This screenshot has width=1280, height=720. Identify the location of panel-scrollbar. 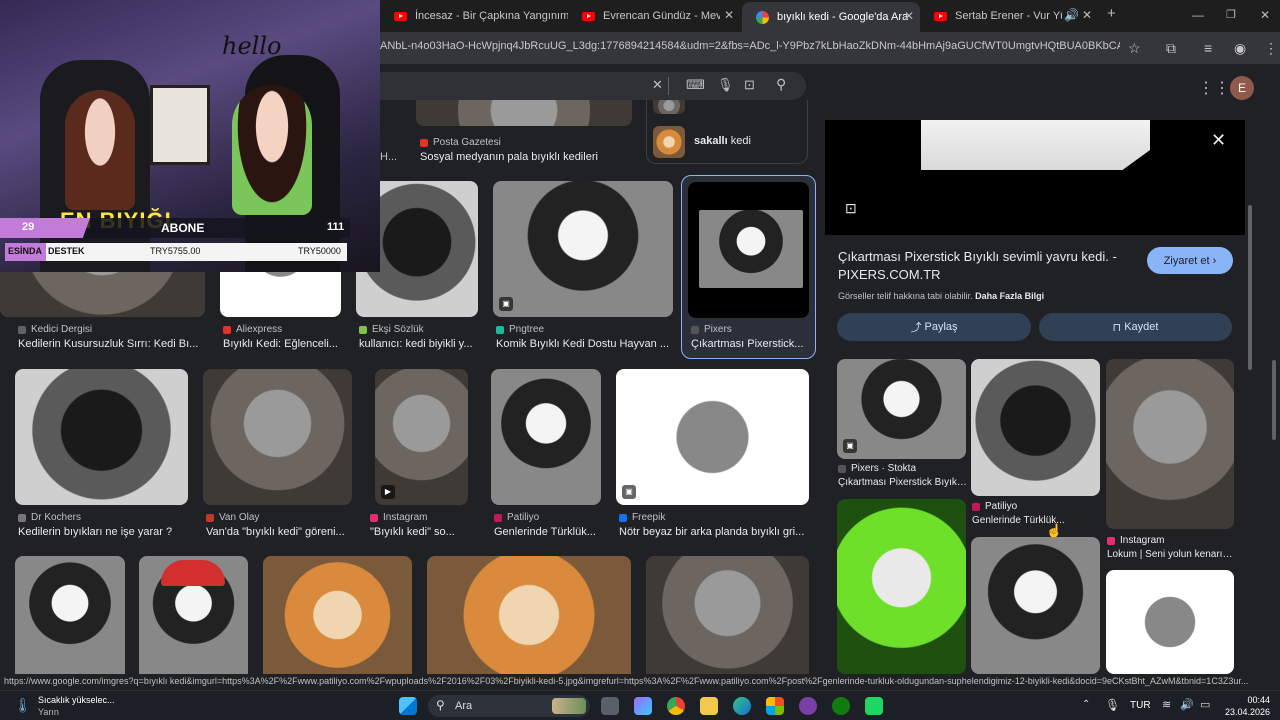
(1250, 287).